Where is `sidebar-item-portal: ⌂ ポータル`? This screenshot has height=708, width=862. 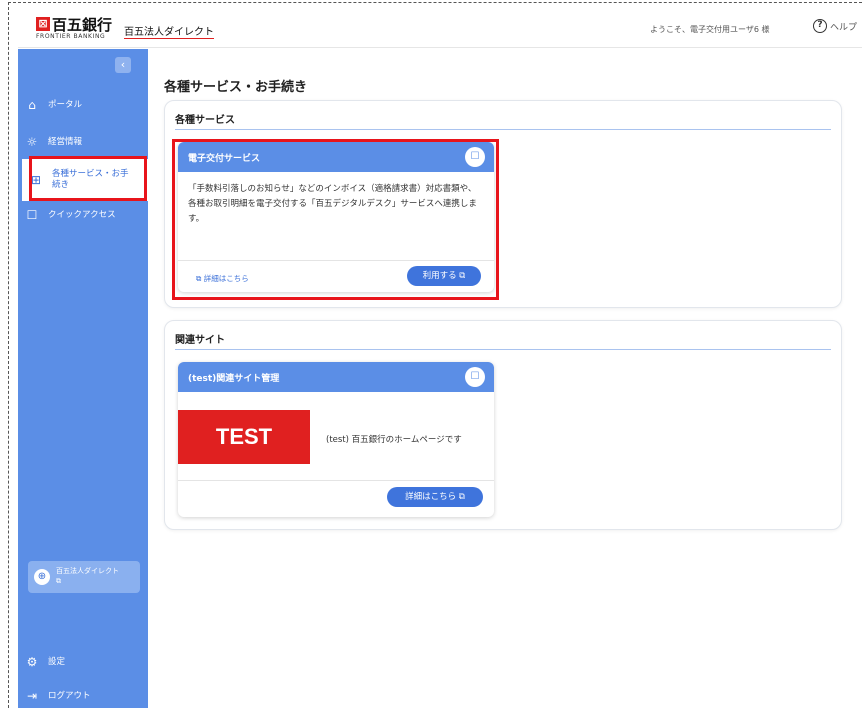 sidebar-item-portal: ⌂ ポータル is located at coordinates (83, 105).